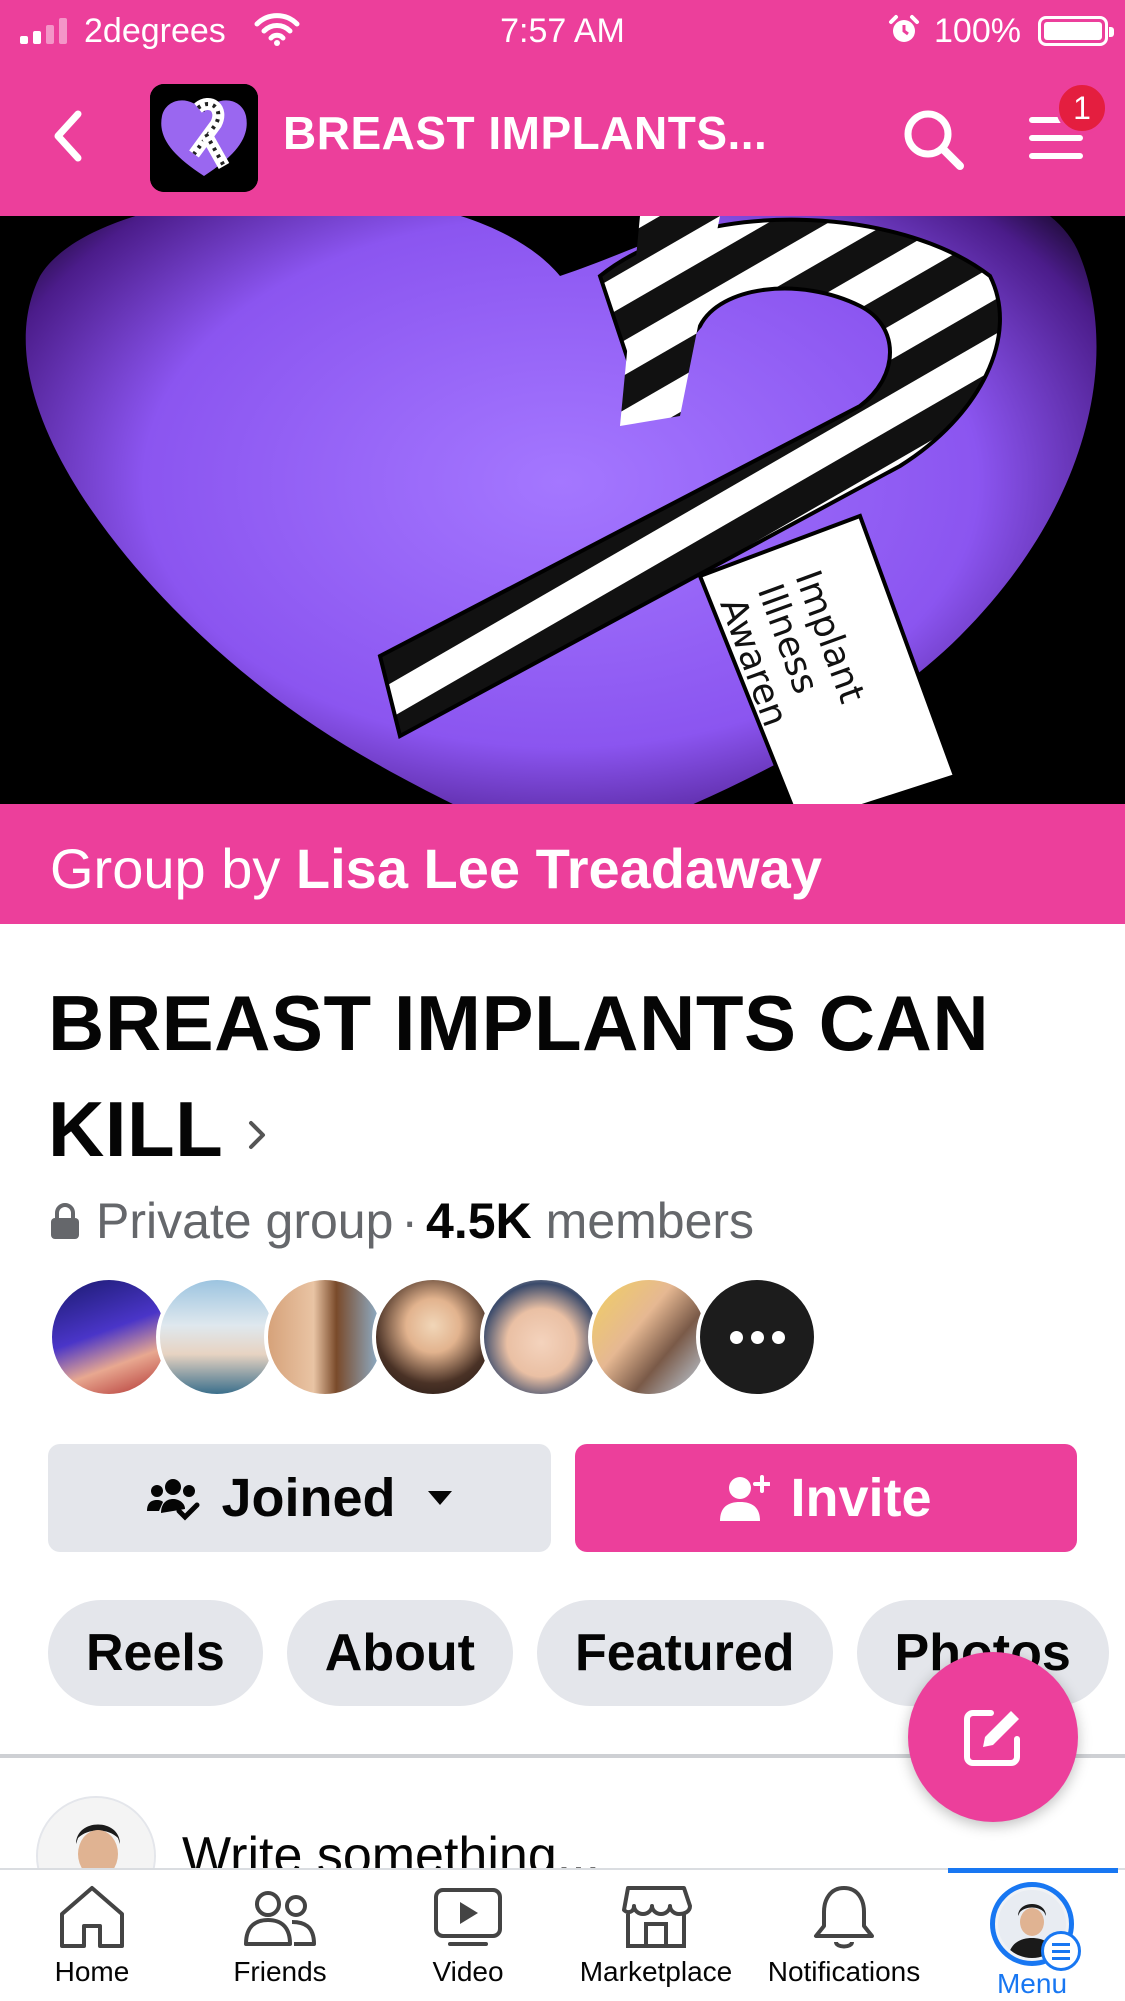 The width and height of the screenshot is (1125, 2001). I want to click on nav-marketplace-label: Marketplace, so click(656, 1971).